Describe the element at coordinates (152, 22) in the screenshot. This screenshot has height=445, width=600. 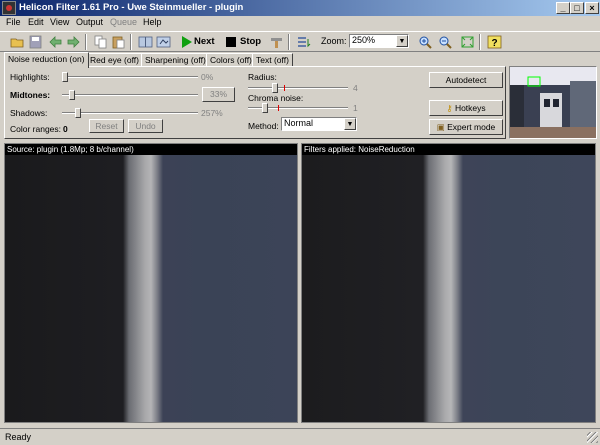
I see `menu-help: Help` at that location.